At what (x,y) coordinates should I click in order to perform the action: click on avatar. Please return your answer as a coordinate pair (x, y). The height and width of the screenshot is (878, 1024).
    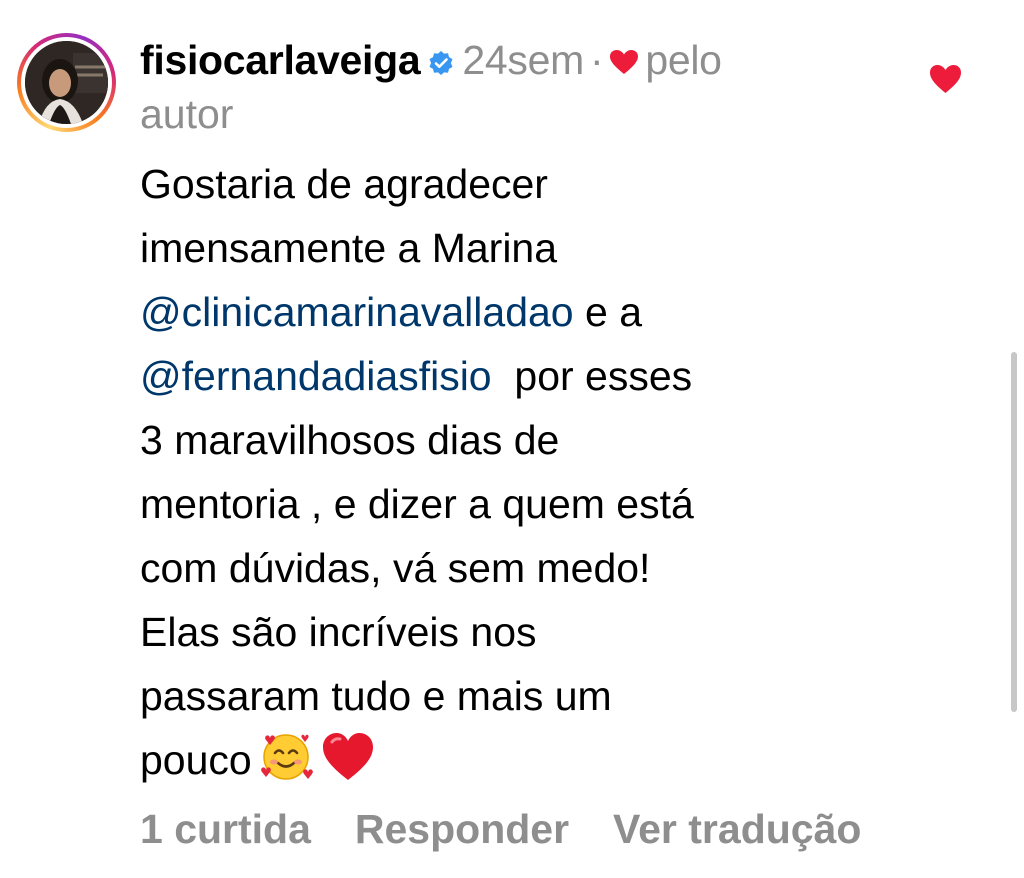
    Looking at the image, I should click on (66, 82).